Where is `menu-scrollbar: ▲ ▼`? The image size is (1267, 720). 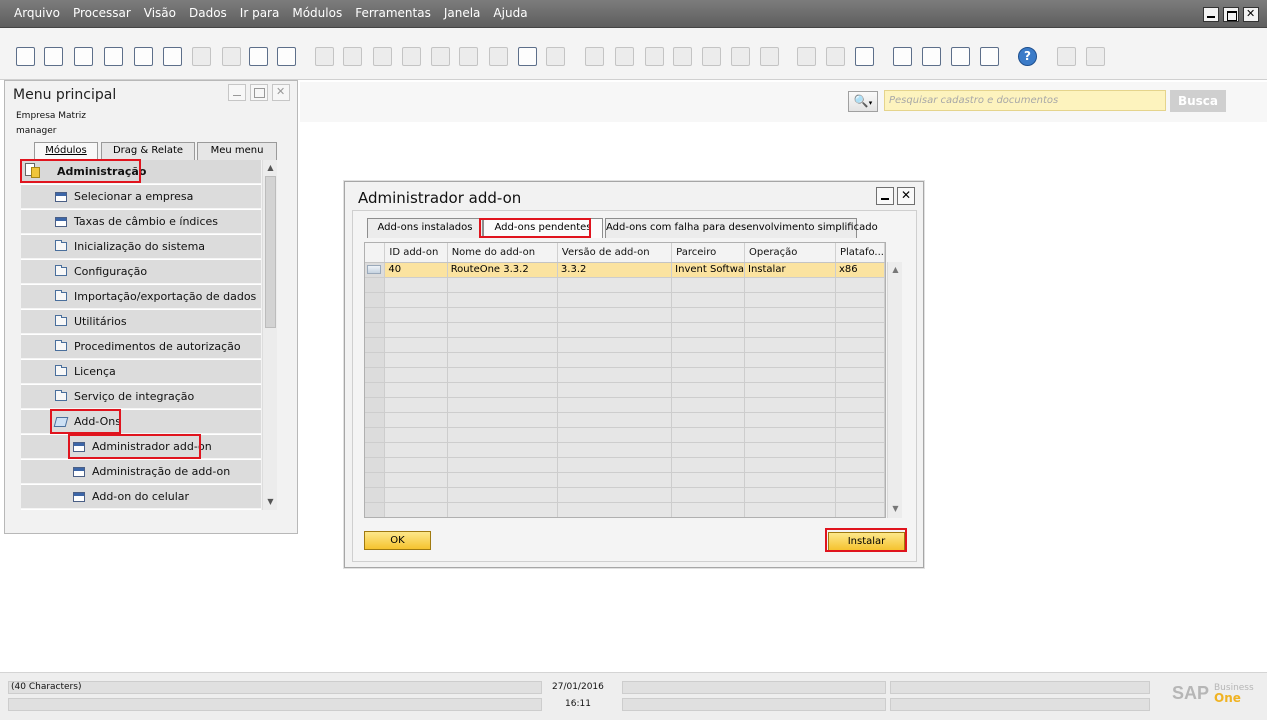
menu-scrollbar: ▲ ▼ is located at coordinates (269, 335).